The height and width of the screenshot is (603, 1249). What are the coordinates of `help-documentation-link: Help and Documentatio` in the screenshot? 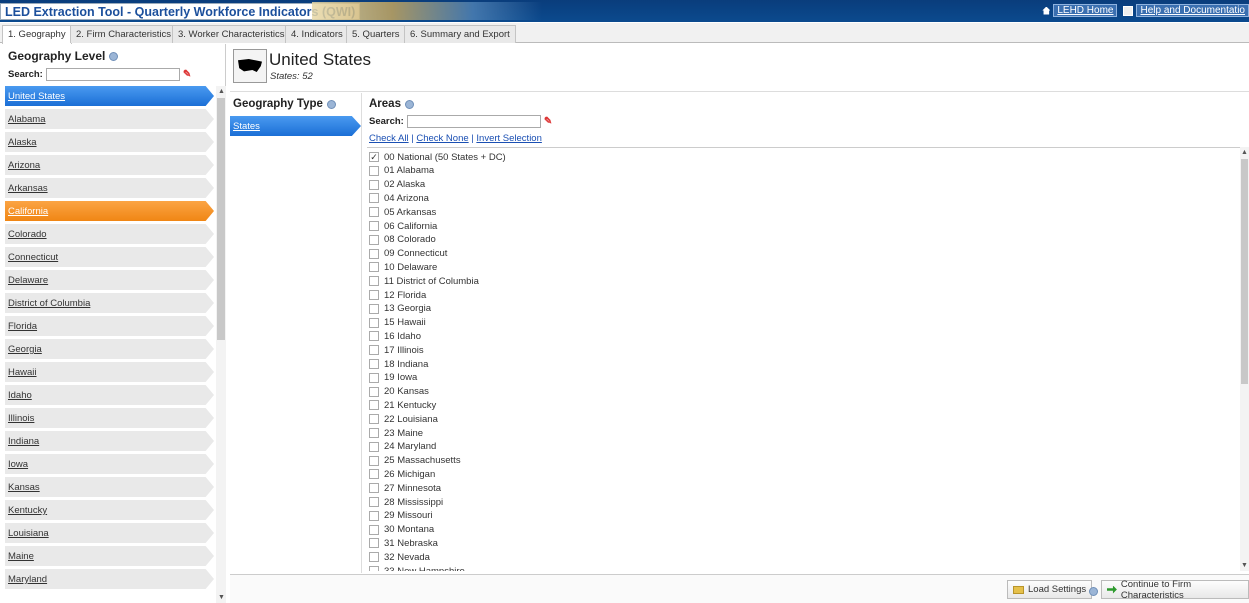 It's located at (1186, 10).